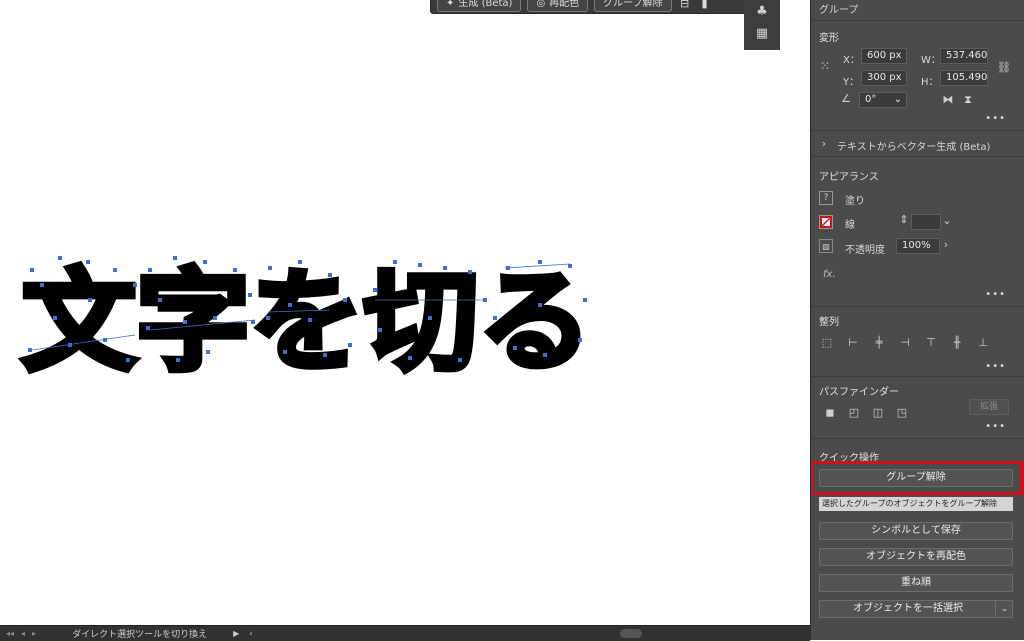 The image size is (1024, 641). What do you see at coordinates (558, 6) in the screenshot?
I see `recolor-button: ◎ 再配色` at bounding box center [558, 6].